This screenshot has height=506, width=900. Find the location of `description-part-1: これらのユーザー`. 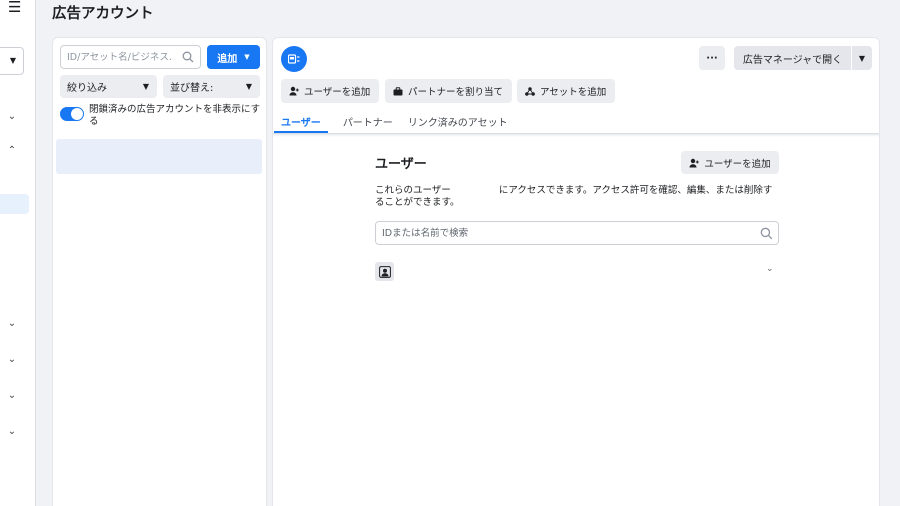

description-part-1: これらのユーザー is located at coordinates (413, 190).